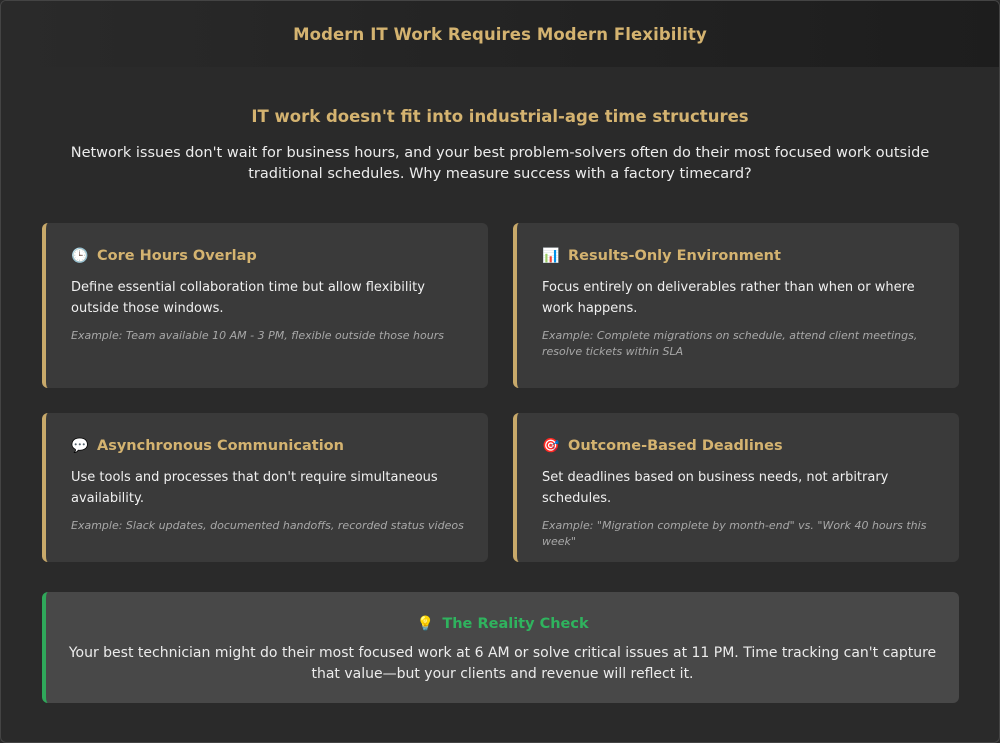 This screenshot has height=743, width=1000. Describe the element at coordinates (220, 446) in the screenshot. I see `card-title: Asynchronous Communication` at that location.